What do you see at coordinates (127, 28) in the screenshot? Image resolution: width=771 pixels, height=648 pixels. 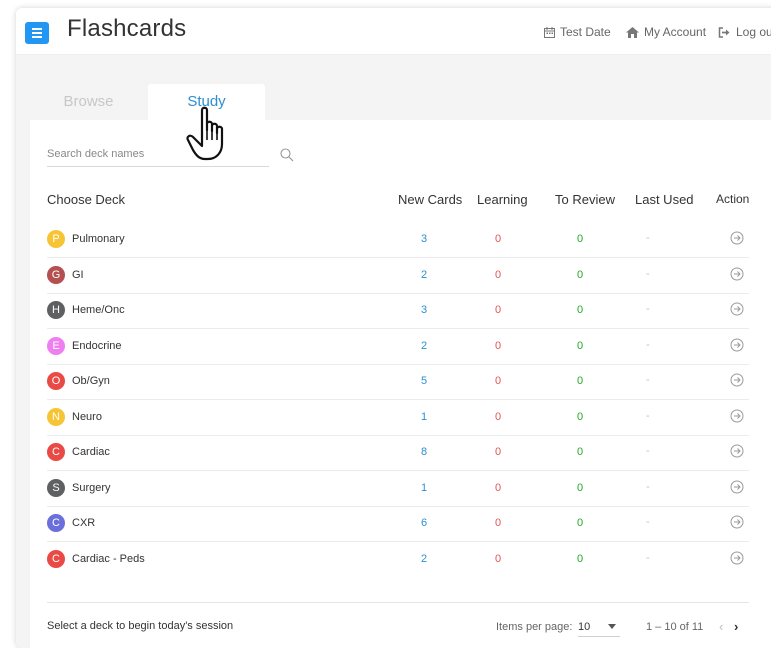 I see `app-title: Flashcards` at bounding box center [127, 28].